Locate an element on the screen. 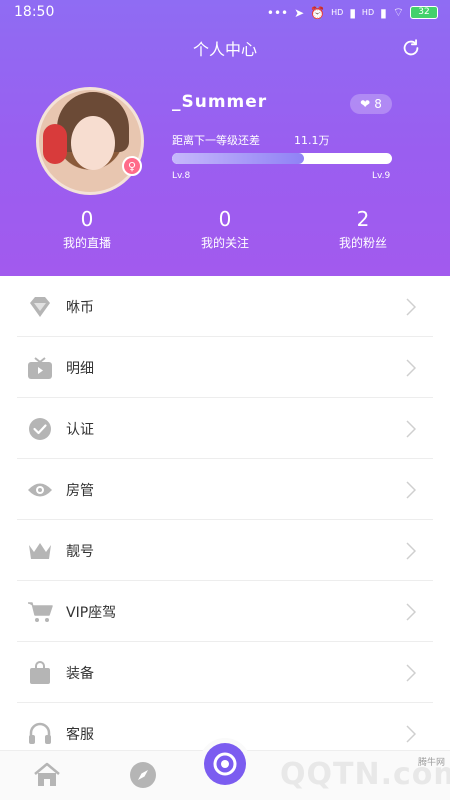 This screenshot has width=450, height=800. female-icon: ♀ is located at coordinates (132, 166).